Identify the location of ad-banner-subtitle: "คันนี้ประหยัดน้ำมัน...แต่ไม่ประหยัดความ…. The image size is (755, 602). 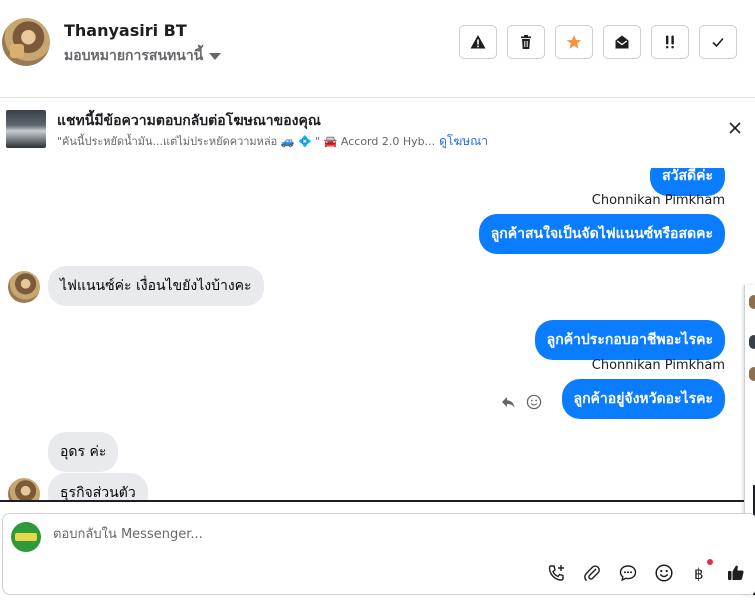
(272, 141).